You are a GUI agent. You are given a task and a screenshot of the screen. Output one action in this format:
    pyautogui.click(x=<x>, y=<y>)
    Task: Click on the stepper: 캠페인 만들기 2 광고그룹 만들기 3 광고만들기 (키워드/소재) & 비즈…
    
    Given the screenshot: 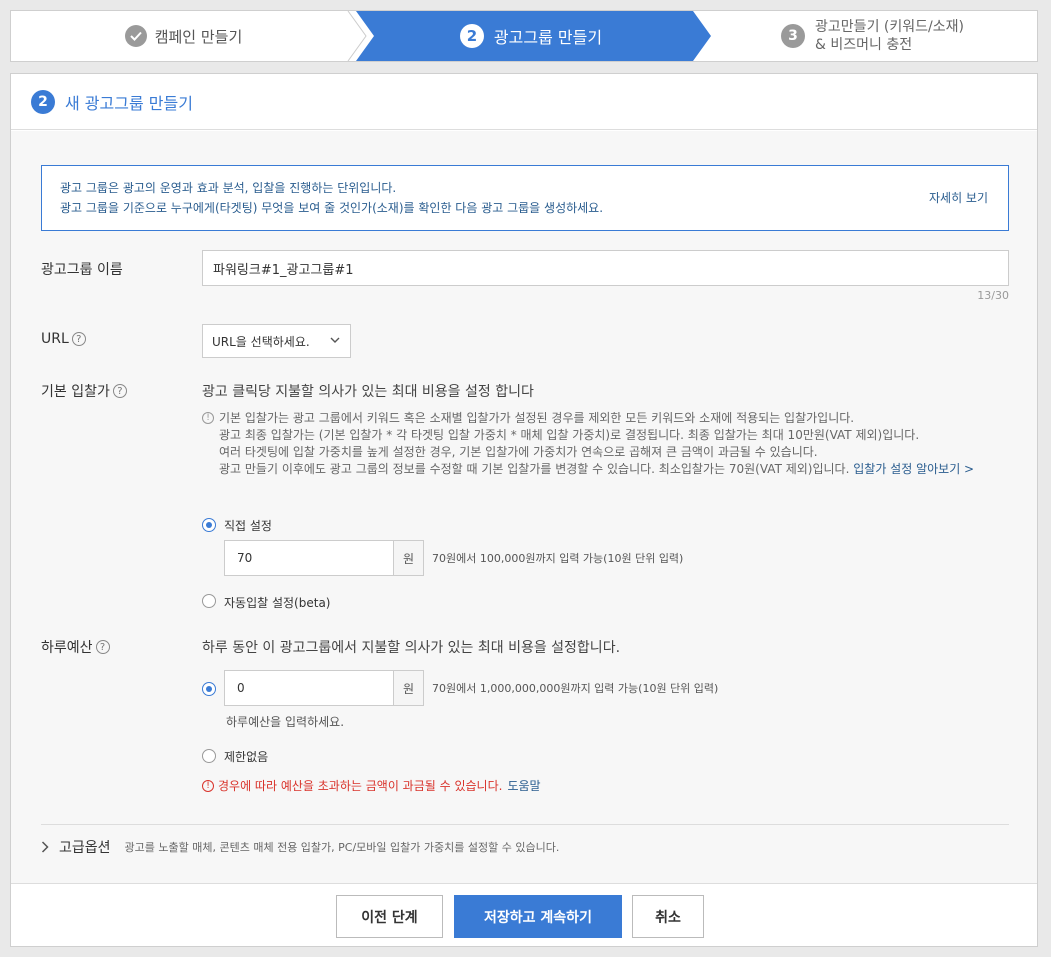 What is the action you would take?
    pyautogui.click(x=524, y=36)
    